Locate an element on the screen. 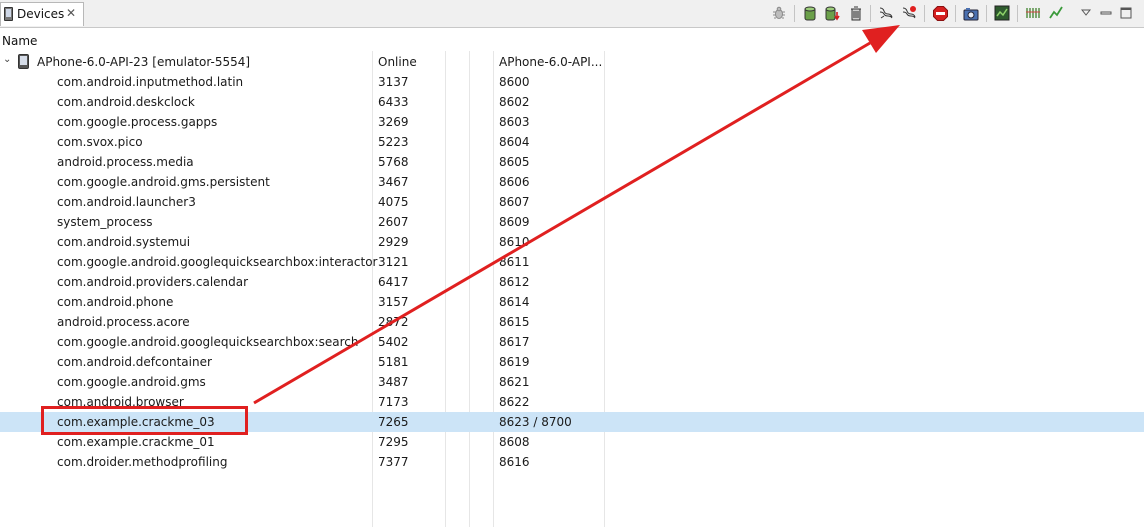 The width and height of the screenshot is (1144, 527). process-pid: 7295 is located at coordinates (393, 442).